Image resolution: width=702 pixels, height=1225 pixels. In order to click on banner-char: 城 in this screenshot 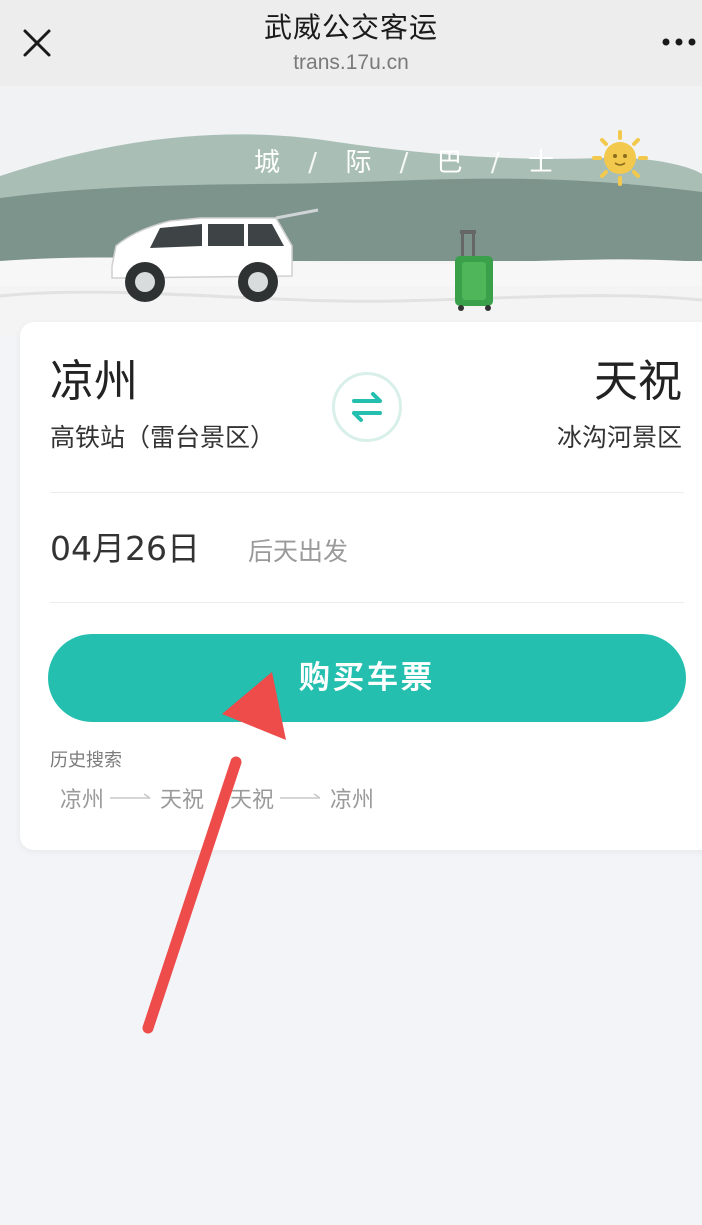, I will do `click(269, 163)`.